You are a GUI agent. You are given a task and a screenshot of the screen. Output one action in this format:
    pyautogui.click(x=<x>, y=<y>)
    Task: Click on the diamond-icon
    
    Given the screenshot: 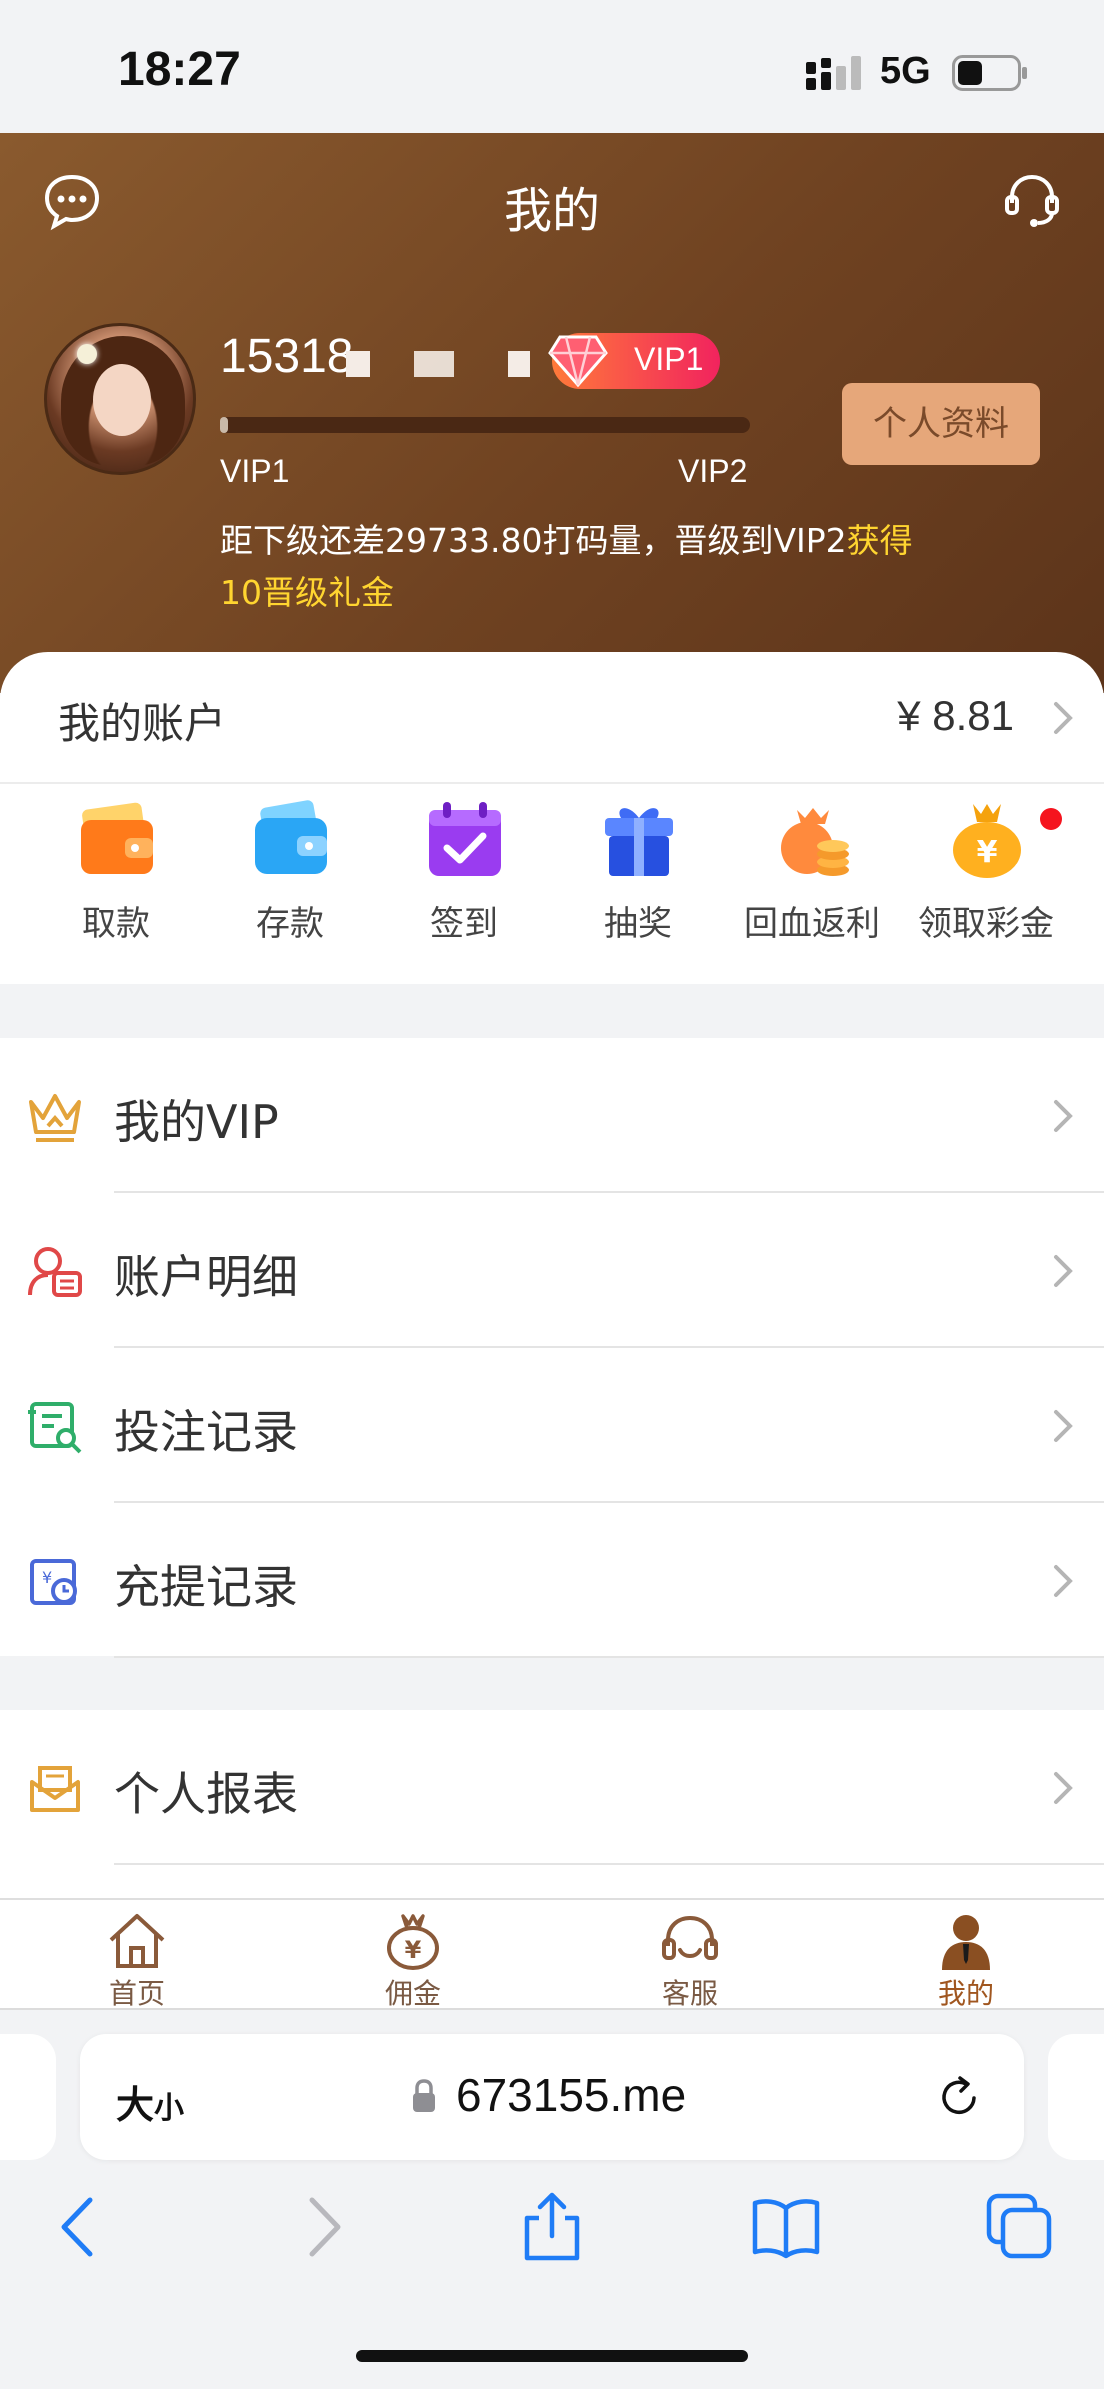 What is the action you would take?
    pyautogui.click(x=578, y=361)
    